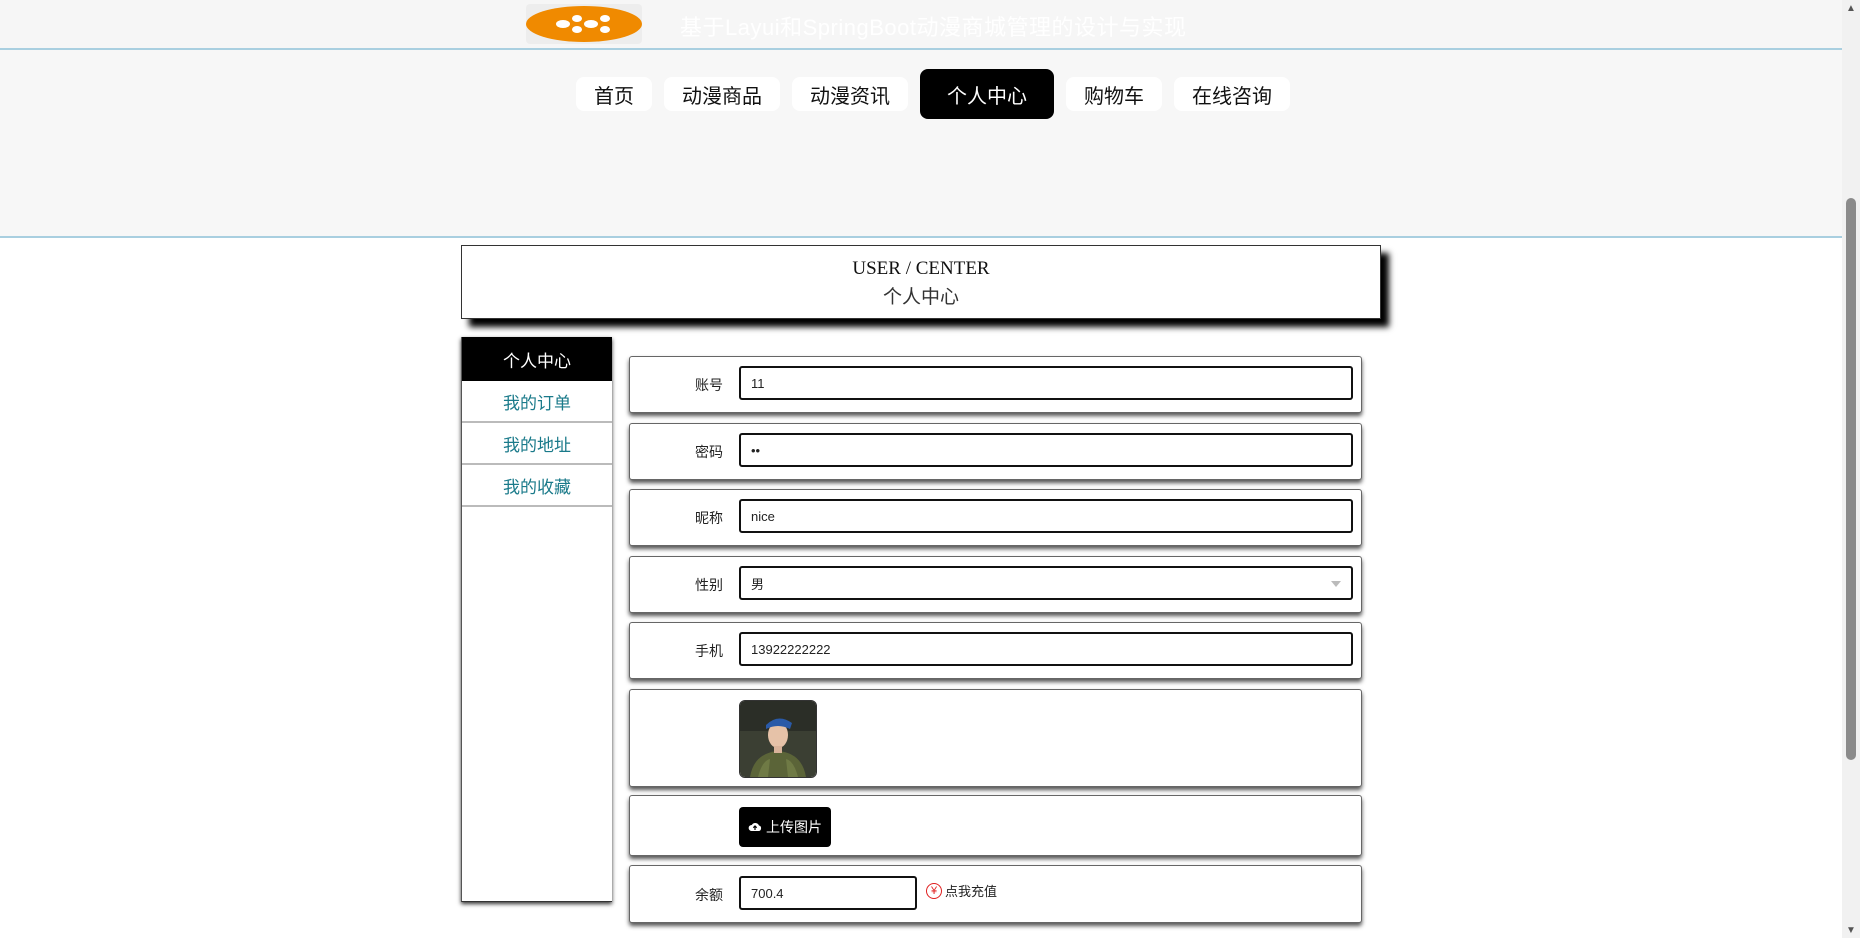 This screenshot has width=1860, height=938. I want to click on upload-image-label: 上传图片, so click(794, 827).